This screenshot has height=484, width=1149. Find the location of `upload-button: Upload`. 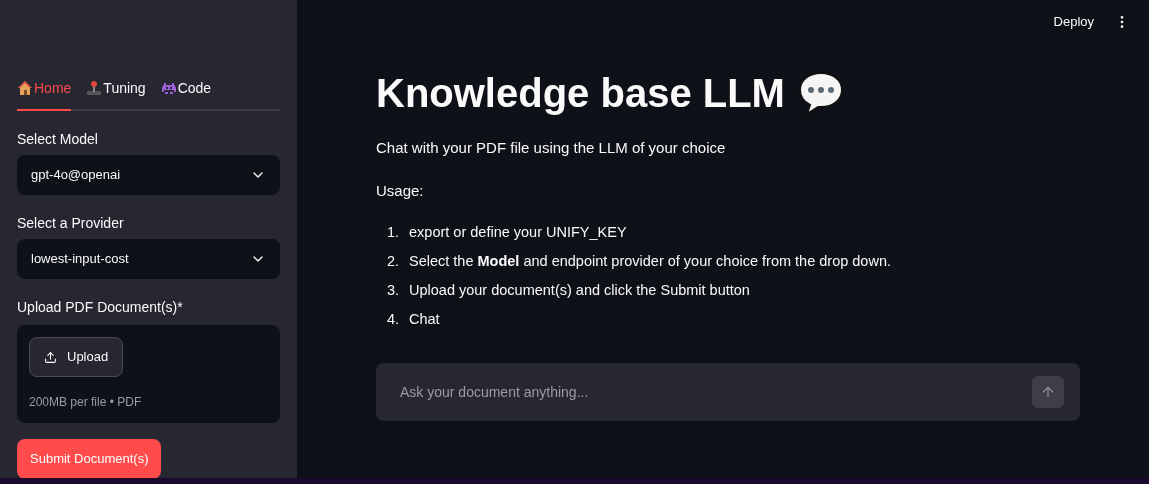

upload-button: Upload is located at coordinates (76, 357).